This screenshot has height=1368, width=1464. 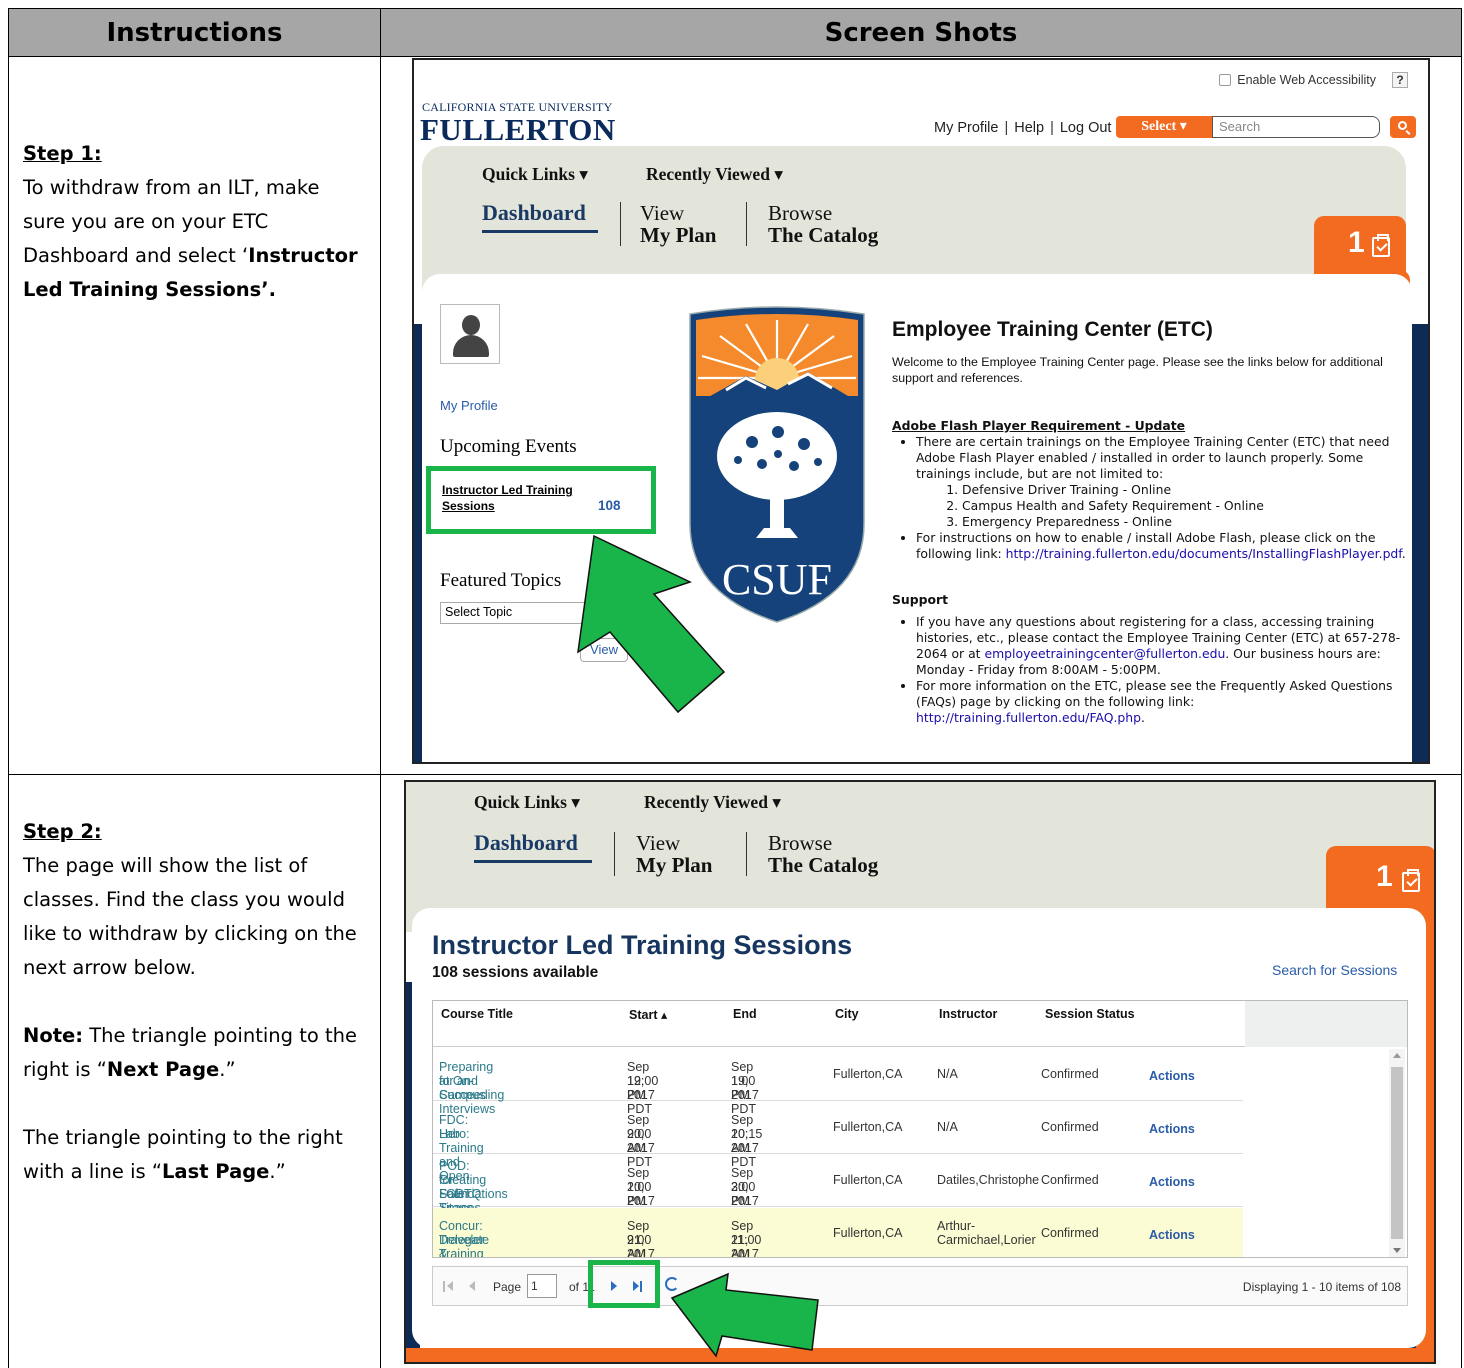 What do you see at coordinates (471, 346) in the screenshot?
I see `user-icon-body` at bounding box center [471, 346].